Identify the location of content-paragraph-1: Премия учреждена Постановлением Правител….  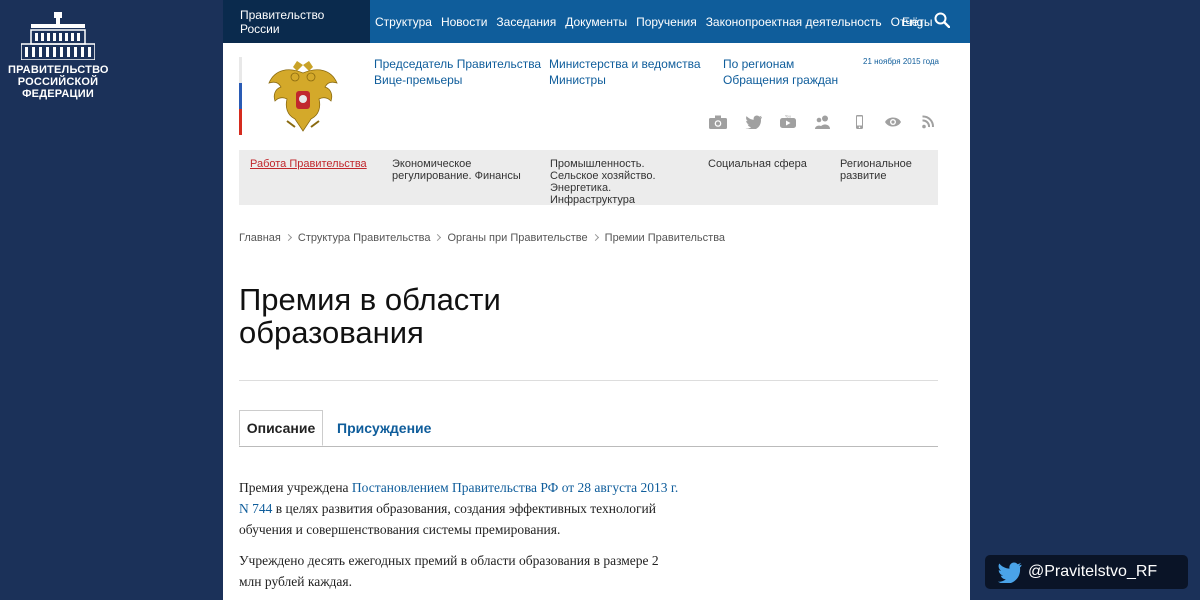
(459, 508).